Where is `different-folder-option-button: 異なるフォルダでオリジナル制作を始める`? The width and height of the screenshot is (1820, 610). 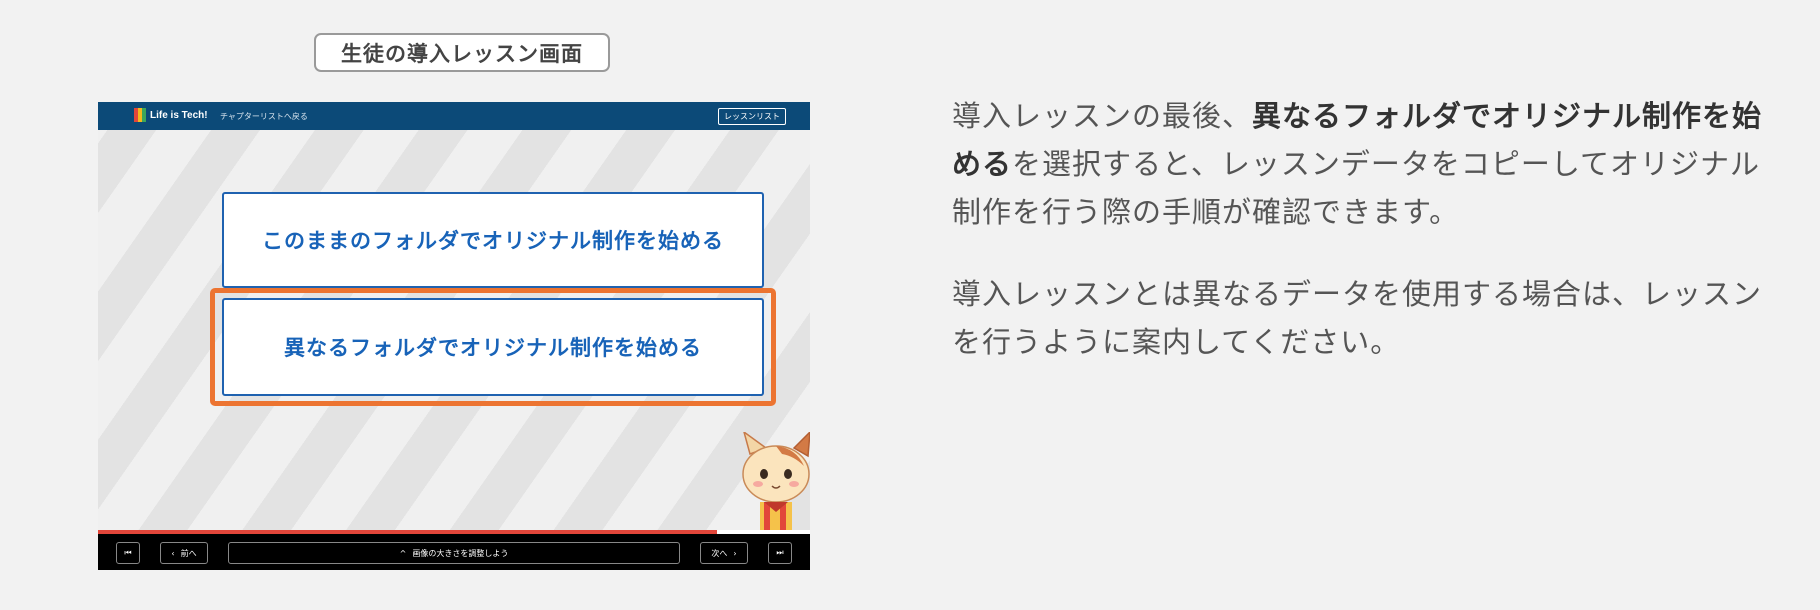 different-folder-option-button: 異なるフォルダでオリジナル制作を始める is located at coordinates (493, 347).